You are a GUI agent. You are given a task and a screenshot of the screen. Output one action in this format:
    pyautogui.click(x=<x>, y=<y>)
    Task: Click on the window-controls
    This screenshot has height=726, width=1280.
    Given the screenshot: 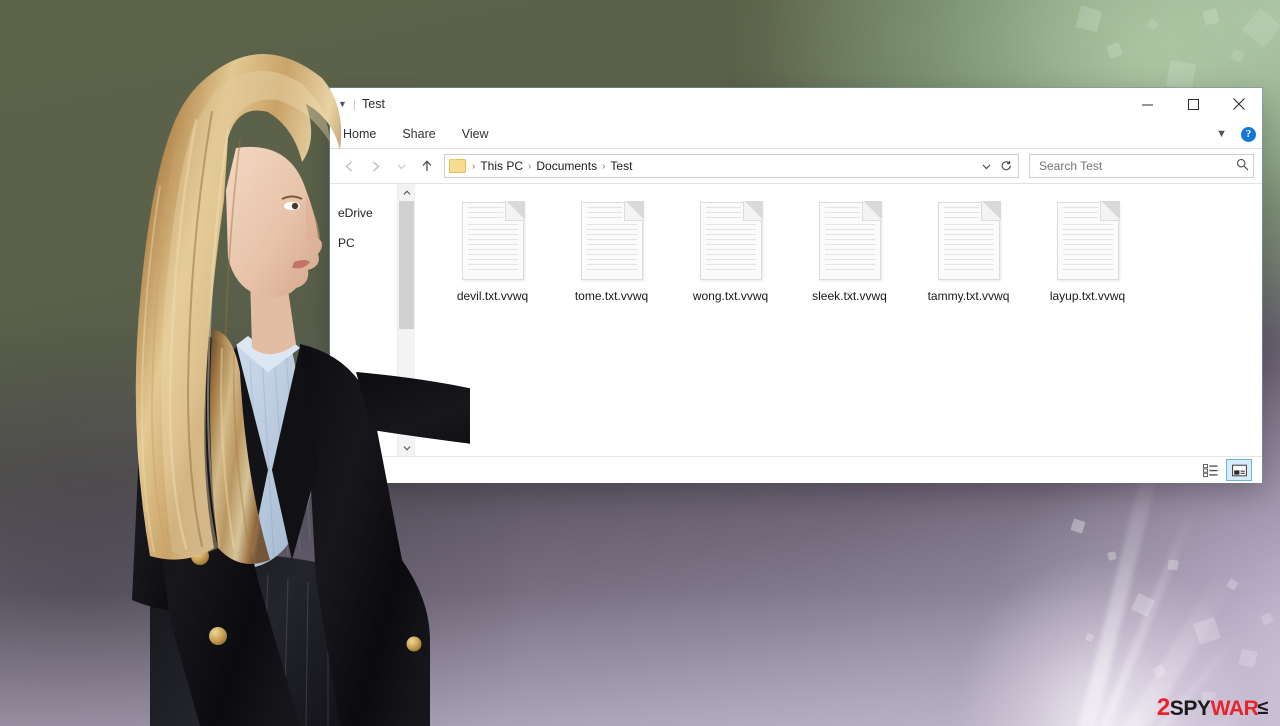 What is the action you would take?
    pyautogui.click(x=1193, y=104)
    